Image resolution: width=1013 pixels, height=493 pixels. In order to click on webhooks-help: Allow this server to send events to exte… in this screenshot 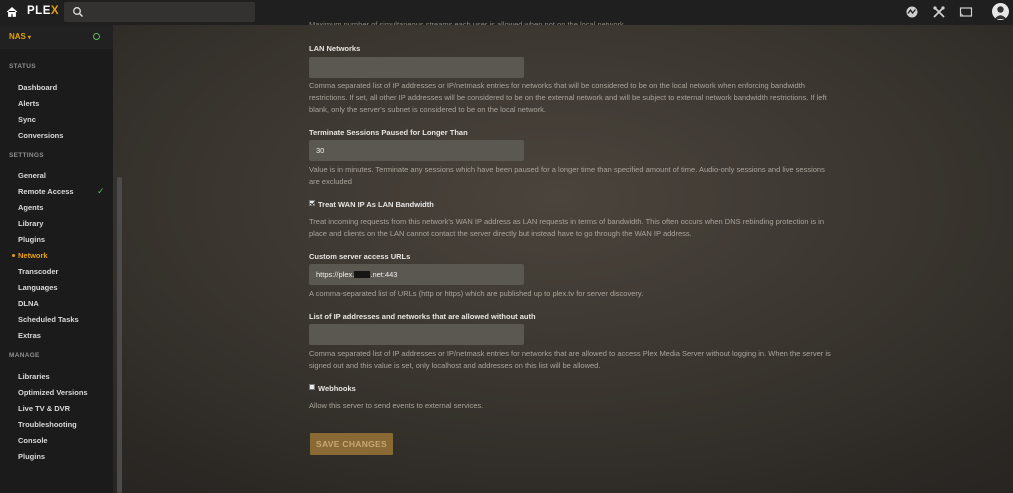, I will do `click(396, 405)`.